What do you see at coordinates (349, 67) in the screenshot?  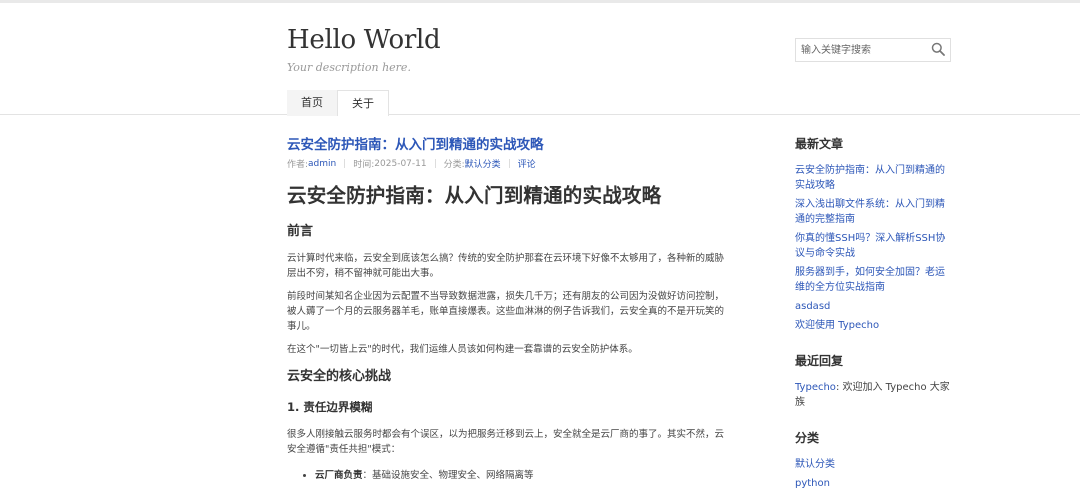 I see `site-description: Your description here.` at bounding box center [349, 67].